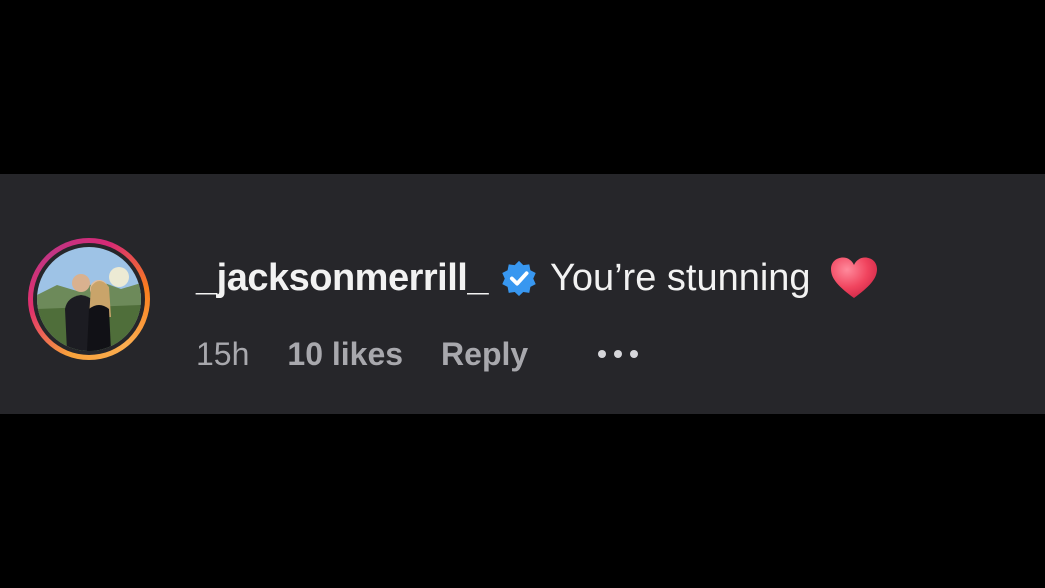 This screenshot has width=1045, height=588. I want to click on comment-line: _jacksonmerrill_ You’re stunning, so click(537, 278).